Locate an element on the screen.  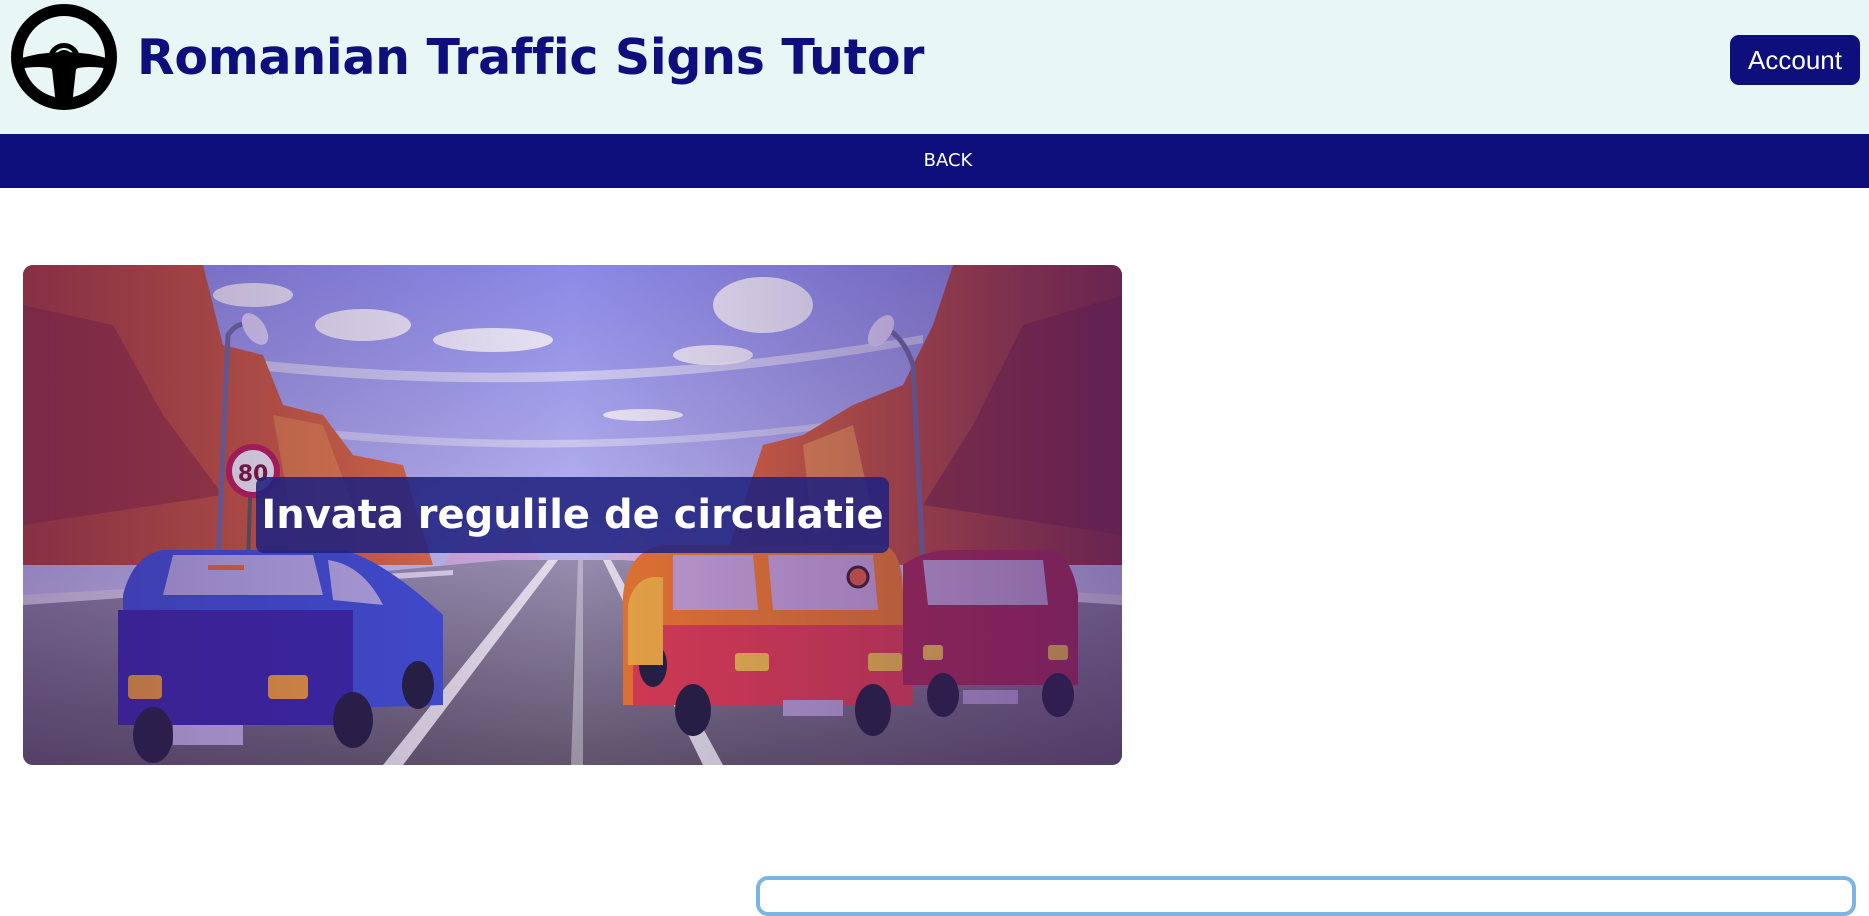
back-link: BACK is located at coordinates (934, 161).